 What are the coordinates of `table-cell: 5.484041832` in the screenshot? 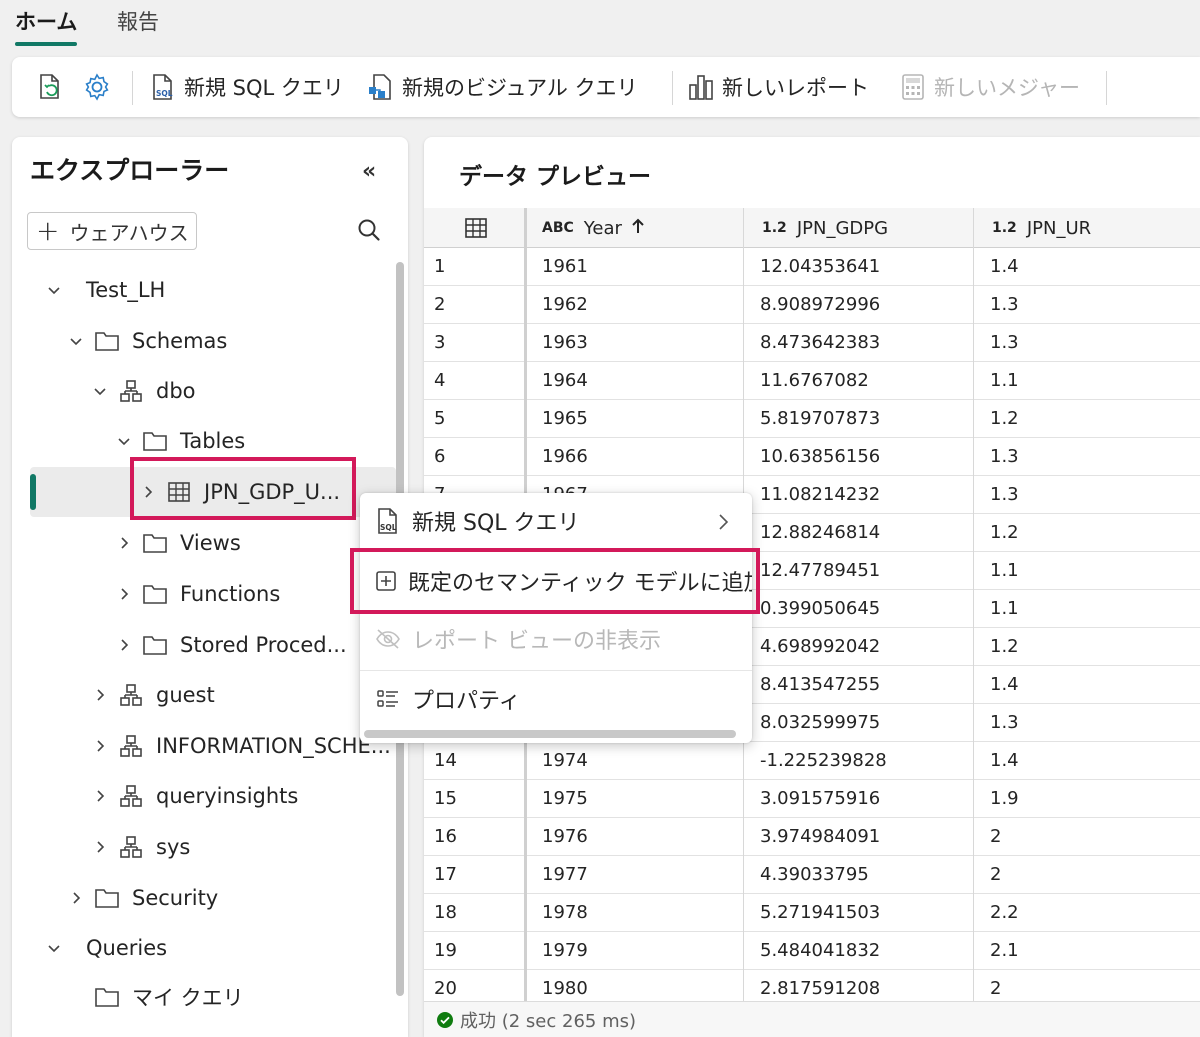 It's located at (812, 950).